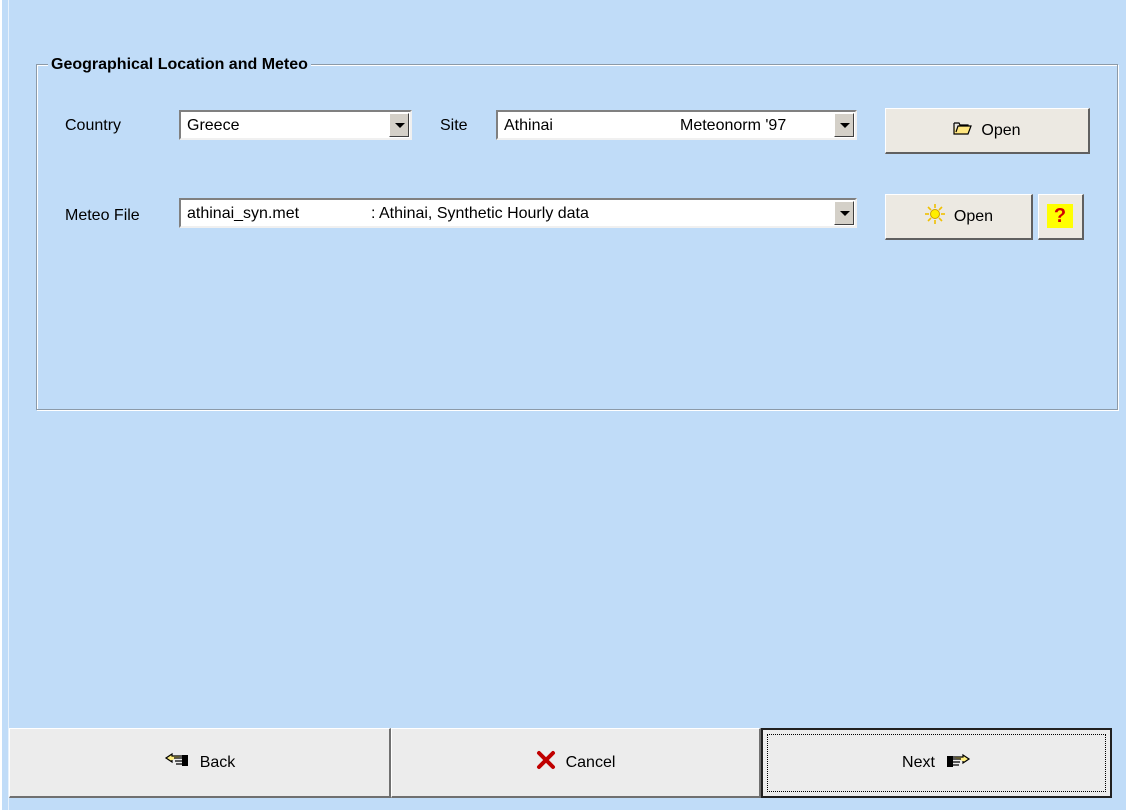  Describe the element at coordinates (480, 213) in the screenshot. I see `meteo-file-description: : Athinai, Synthetic Hourly data` at that location.